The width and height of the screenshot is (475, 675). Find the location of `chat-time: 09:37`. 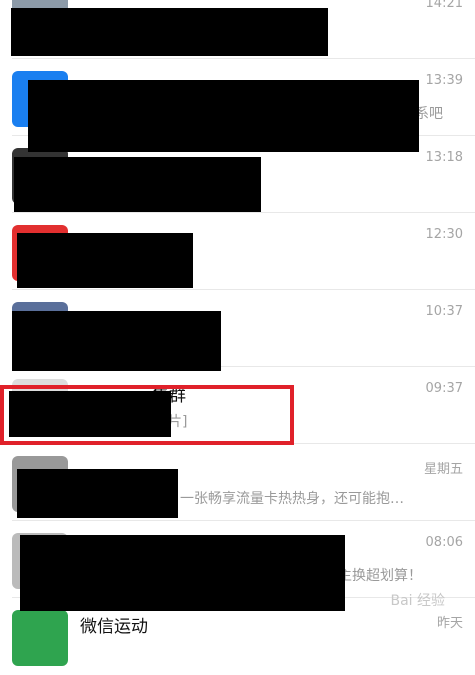

chat-time: 09:37 is located at coordinates (444, 388).